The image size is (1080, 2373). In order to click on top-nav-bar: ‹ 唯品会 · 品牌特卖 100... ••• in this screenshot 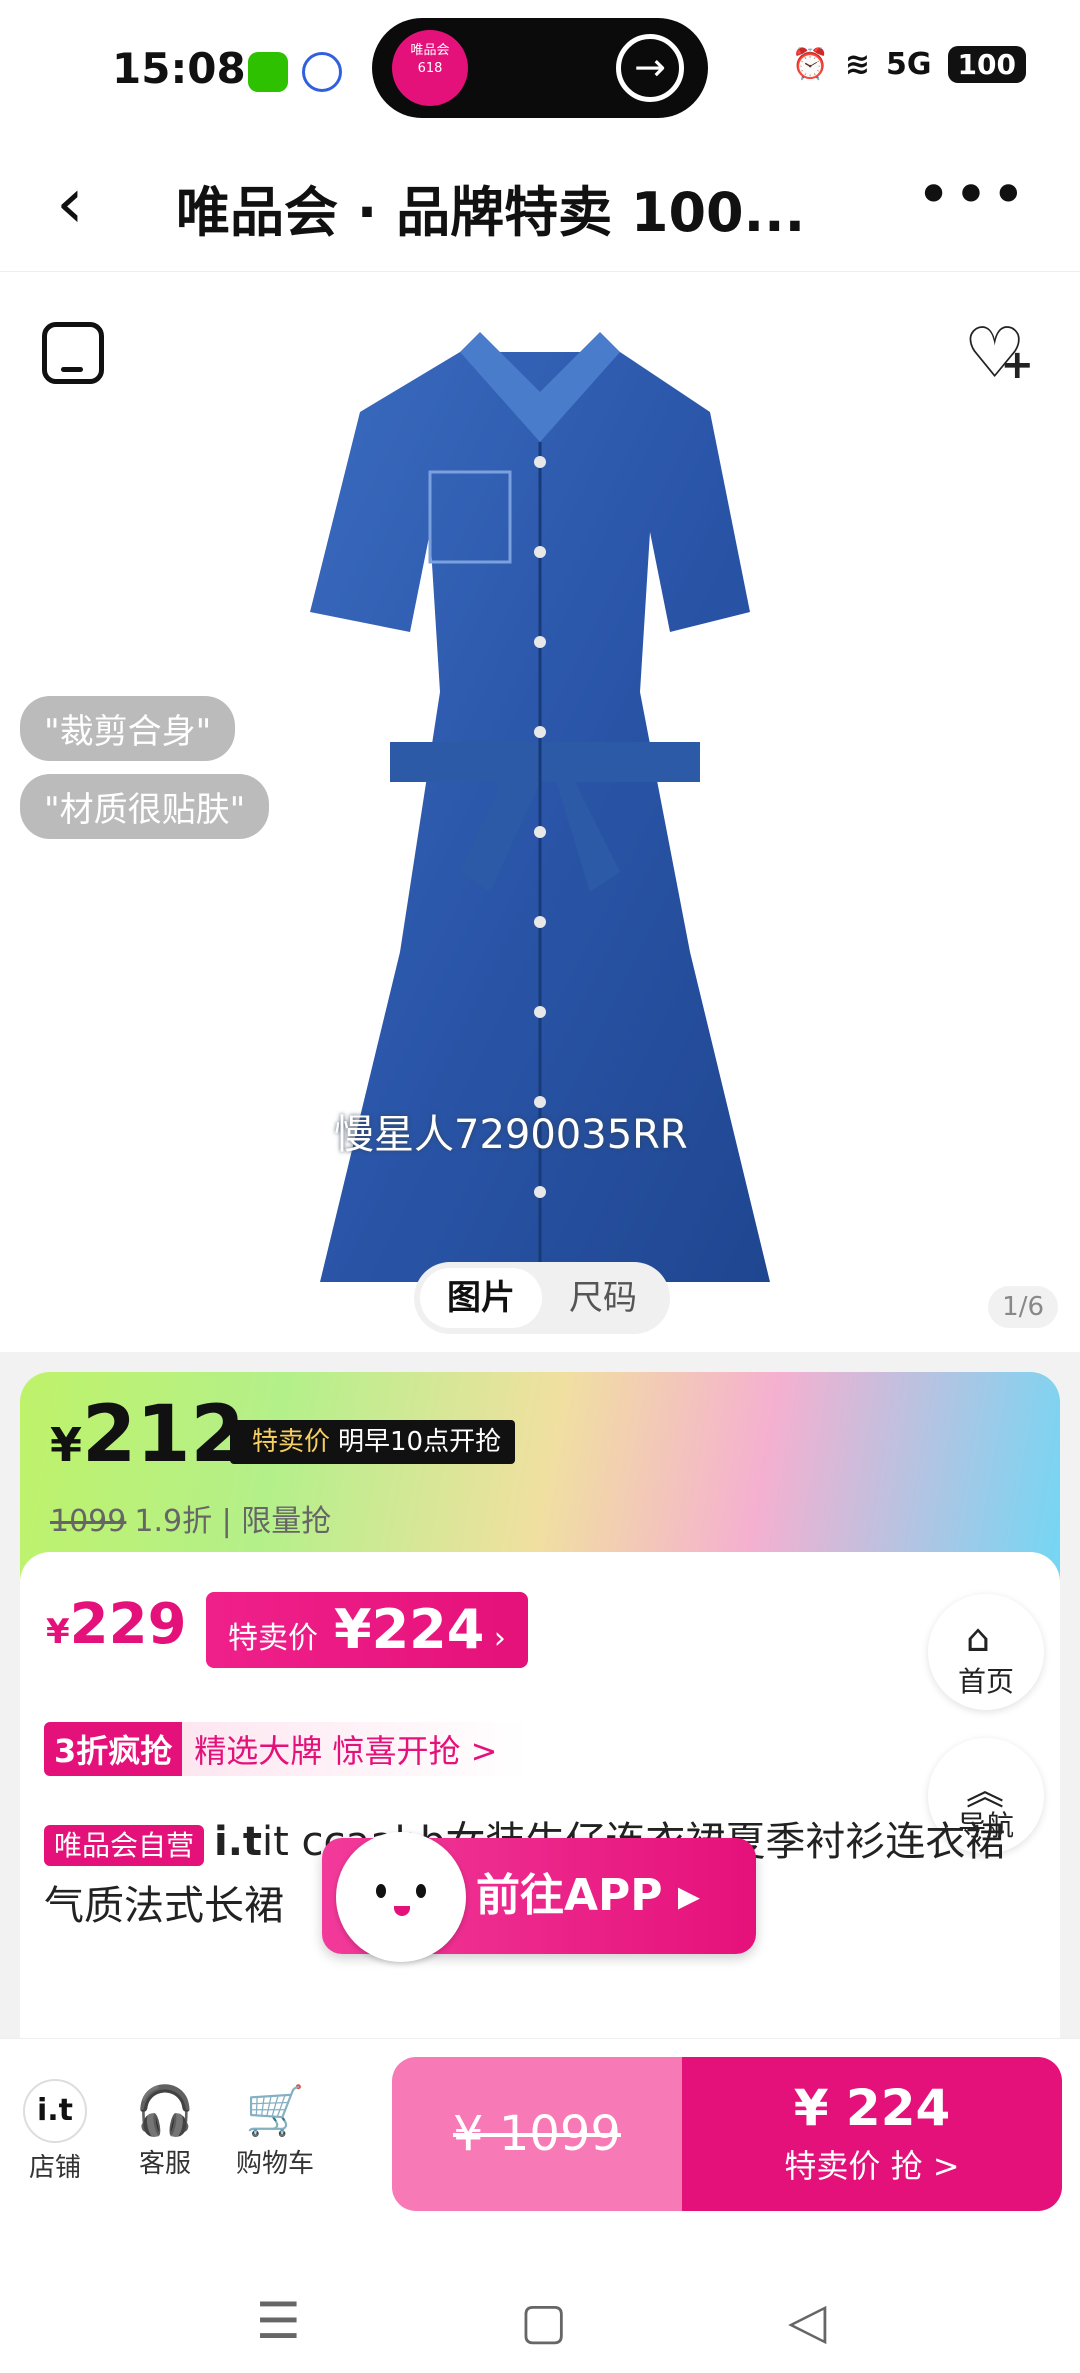, I will do `click(540, 206)`.